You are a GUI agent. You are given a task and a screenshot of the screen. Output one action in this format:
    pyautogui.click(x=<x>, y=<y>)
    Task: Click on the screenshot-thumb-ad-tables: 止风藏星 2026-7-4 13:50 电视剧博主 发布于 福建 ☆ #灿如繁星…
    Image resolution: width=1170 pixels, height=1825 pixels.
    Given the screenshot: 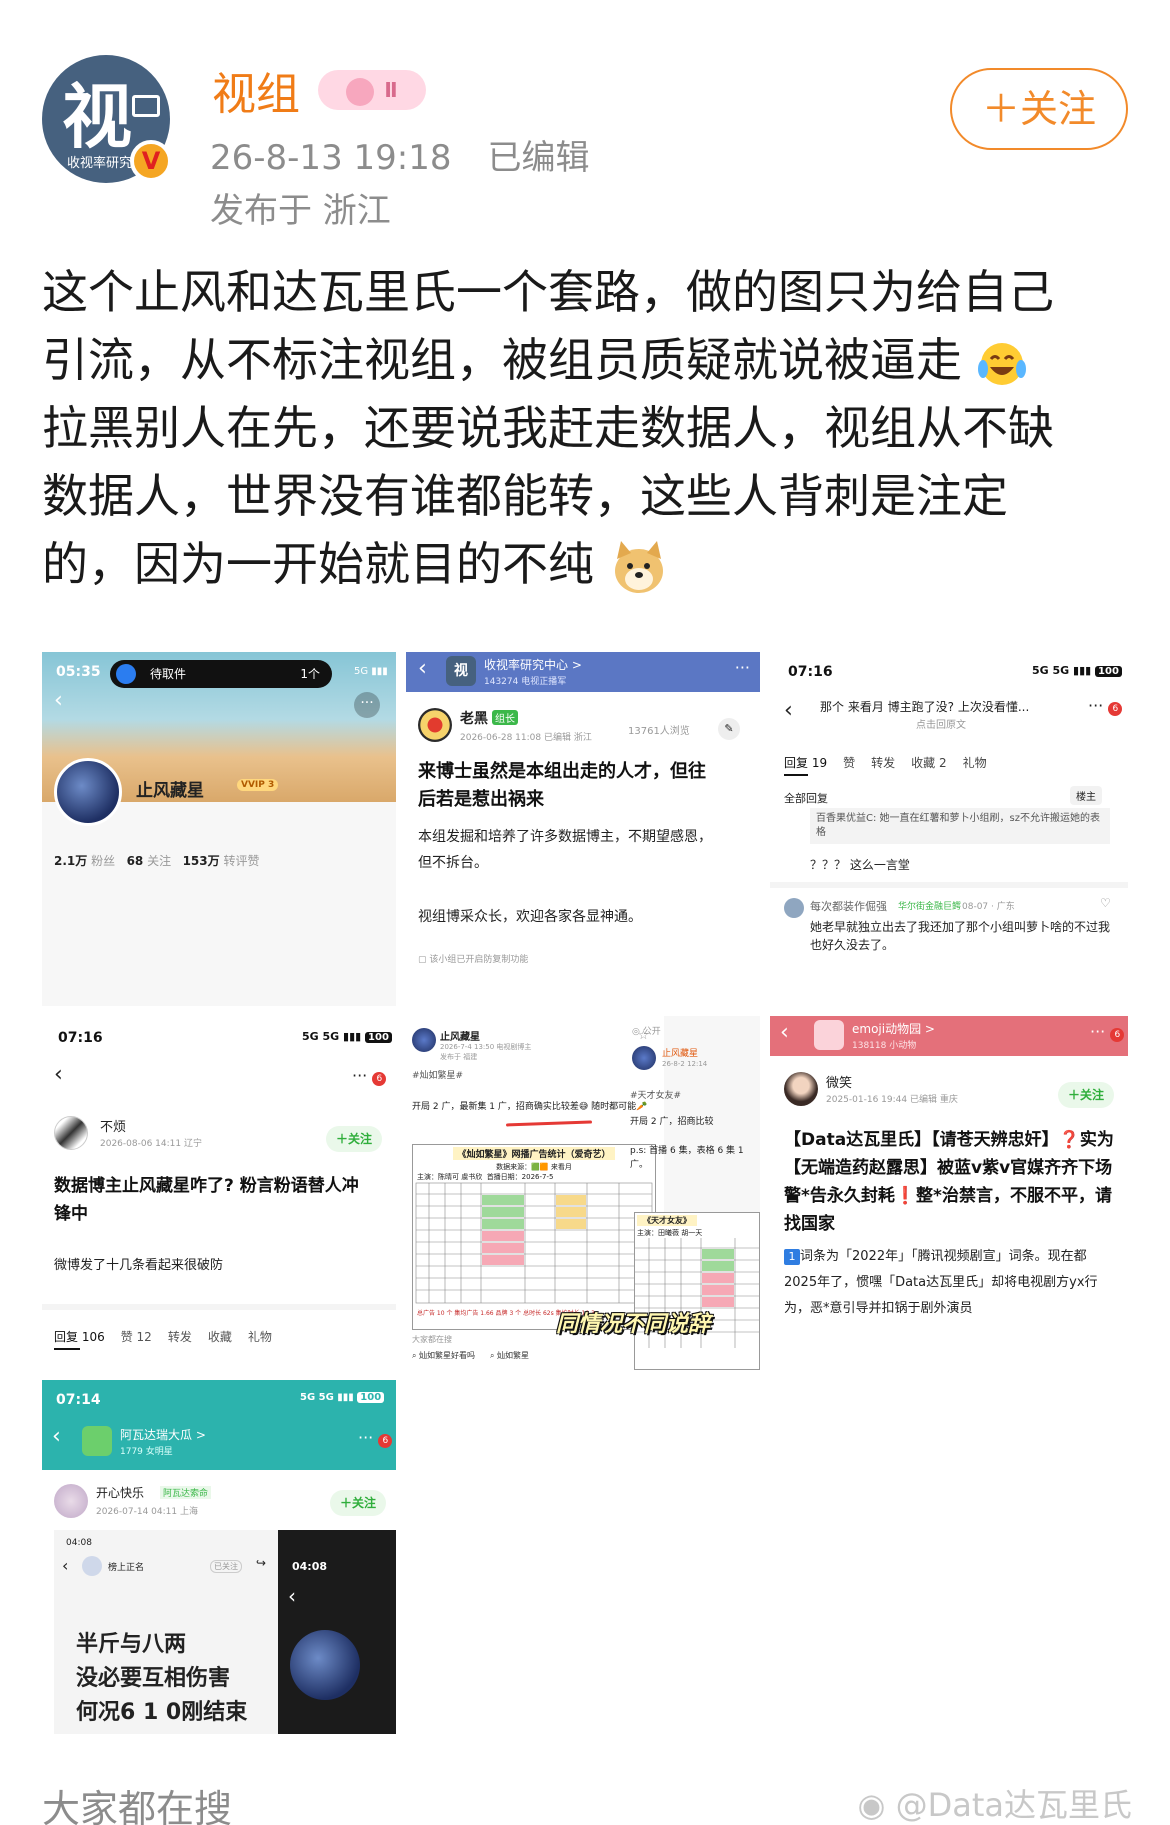 What is the action you would take?
    pyautogui.click(x=583, y=1193)
    